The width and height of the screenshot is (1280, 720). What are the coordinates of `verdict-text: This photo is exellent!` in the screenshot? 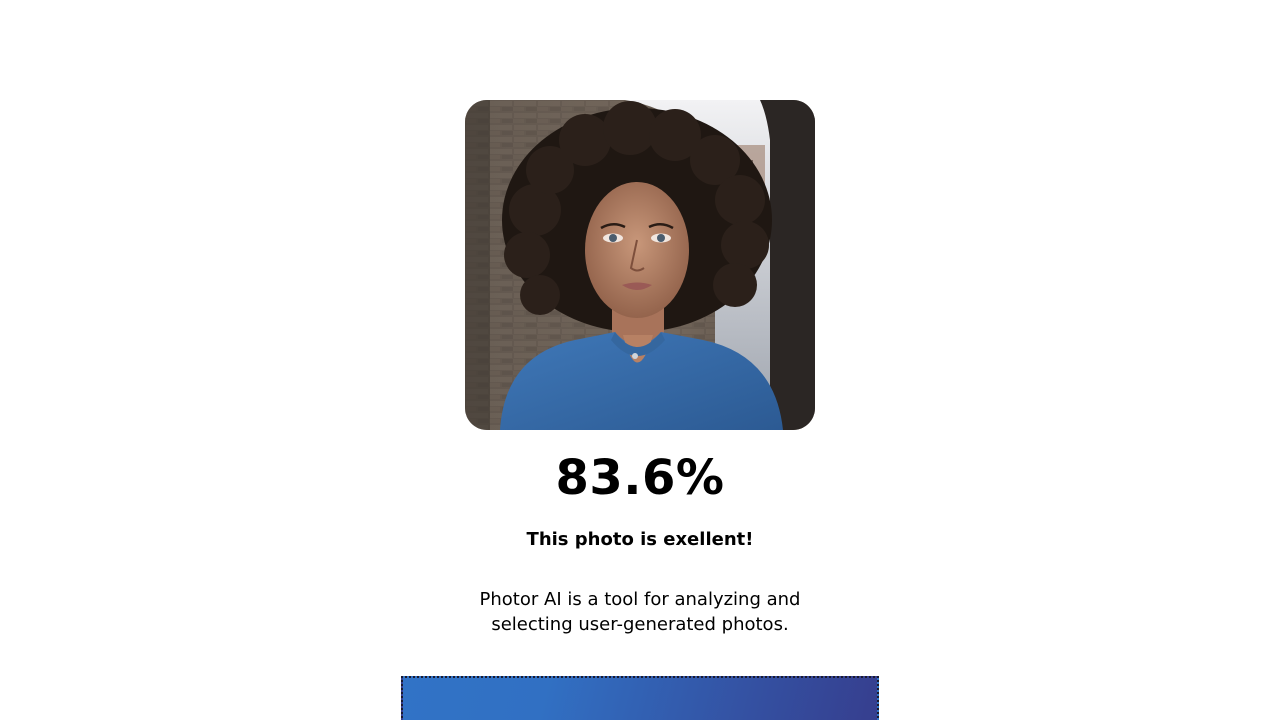 It's located at (640, 539).